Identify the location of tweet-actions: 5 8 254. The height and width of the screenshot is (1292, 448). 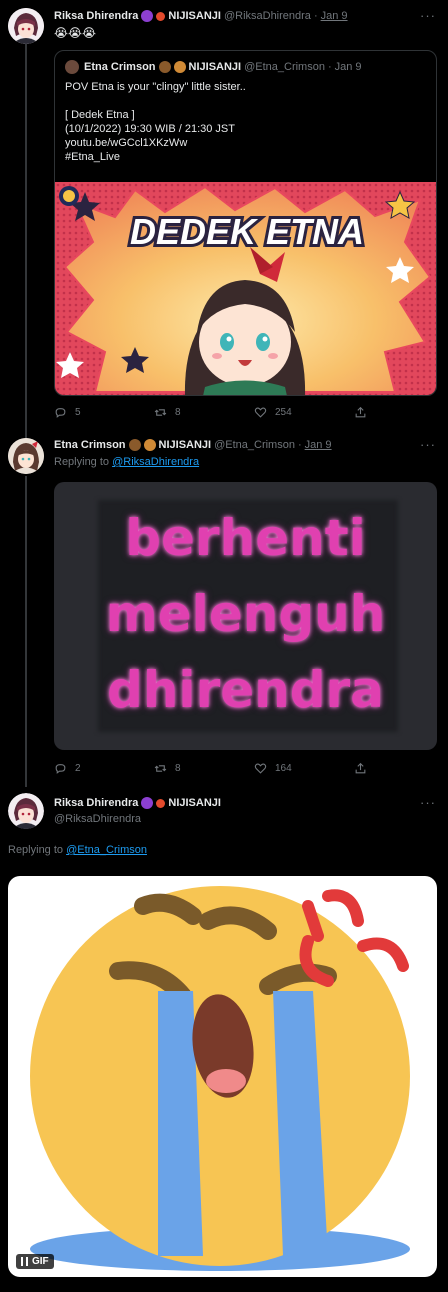
(214, 412).